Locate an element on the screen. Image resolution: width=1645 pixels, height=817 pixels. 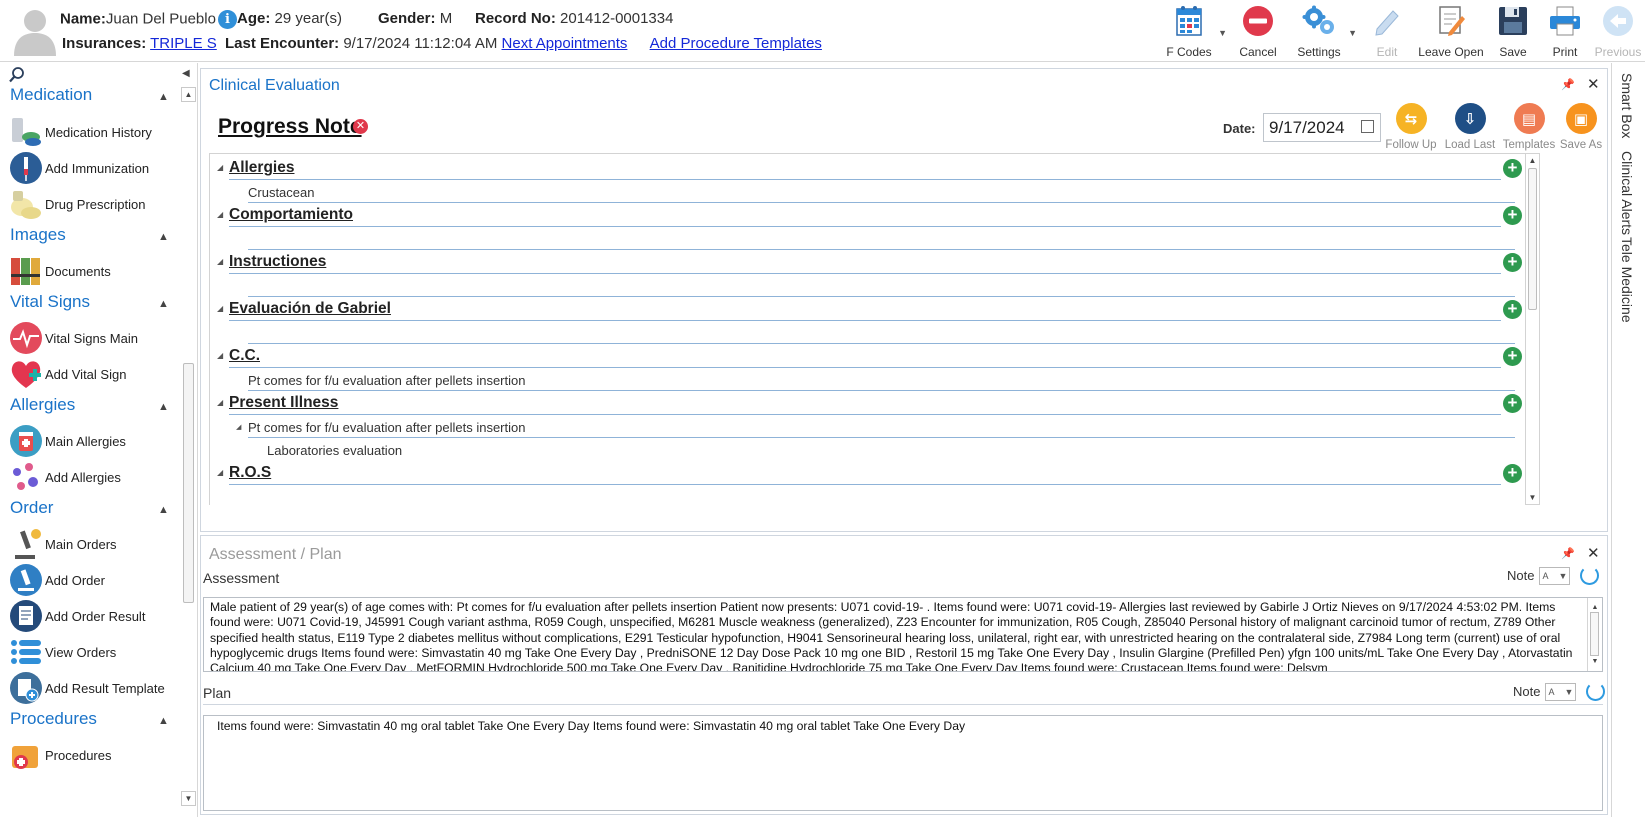
section-subline: Laboratories evaluation is located at coordinates (334, 450).